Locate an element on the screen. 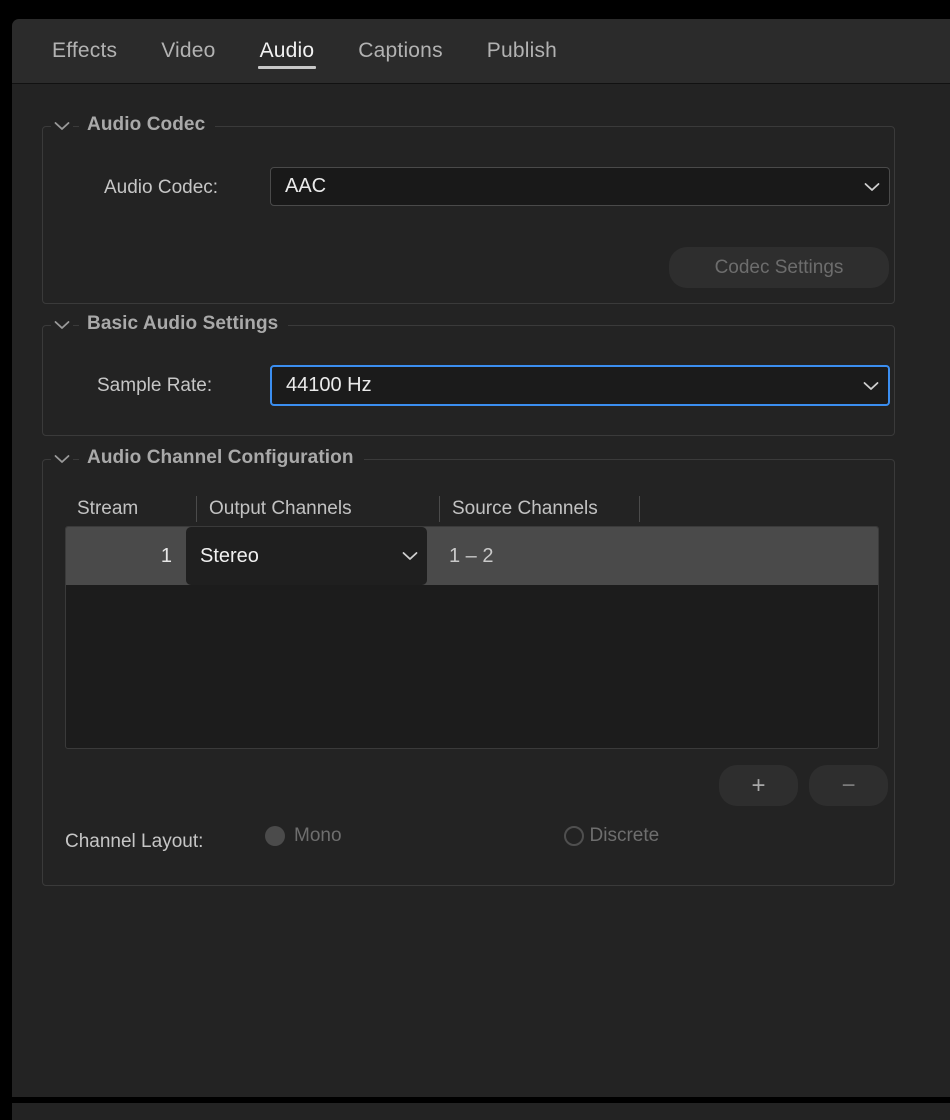 Image resolution: width=950 pixels, height=1120 pixels. settings-tabbar: Effects Video Audio Captions Publish is located at coordinates (481, 51).